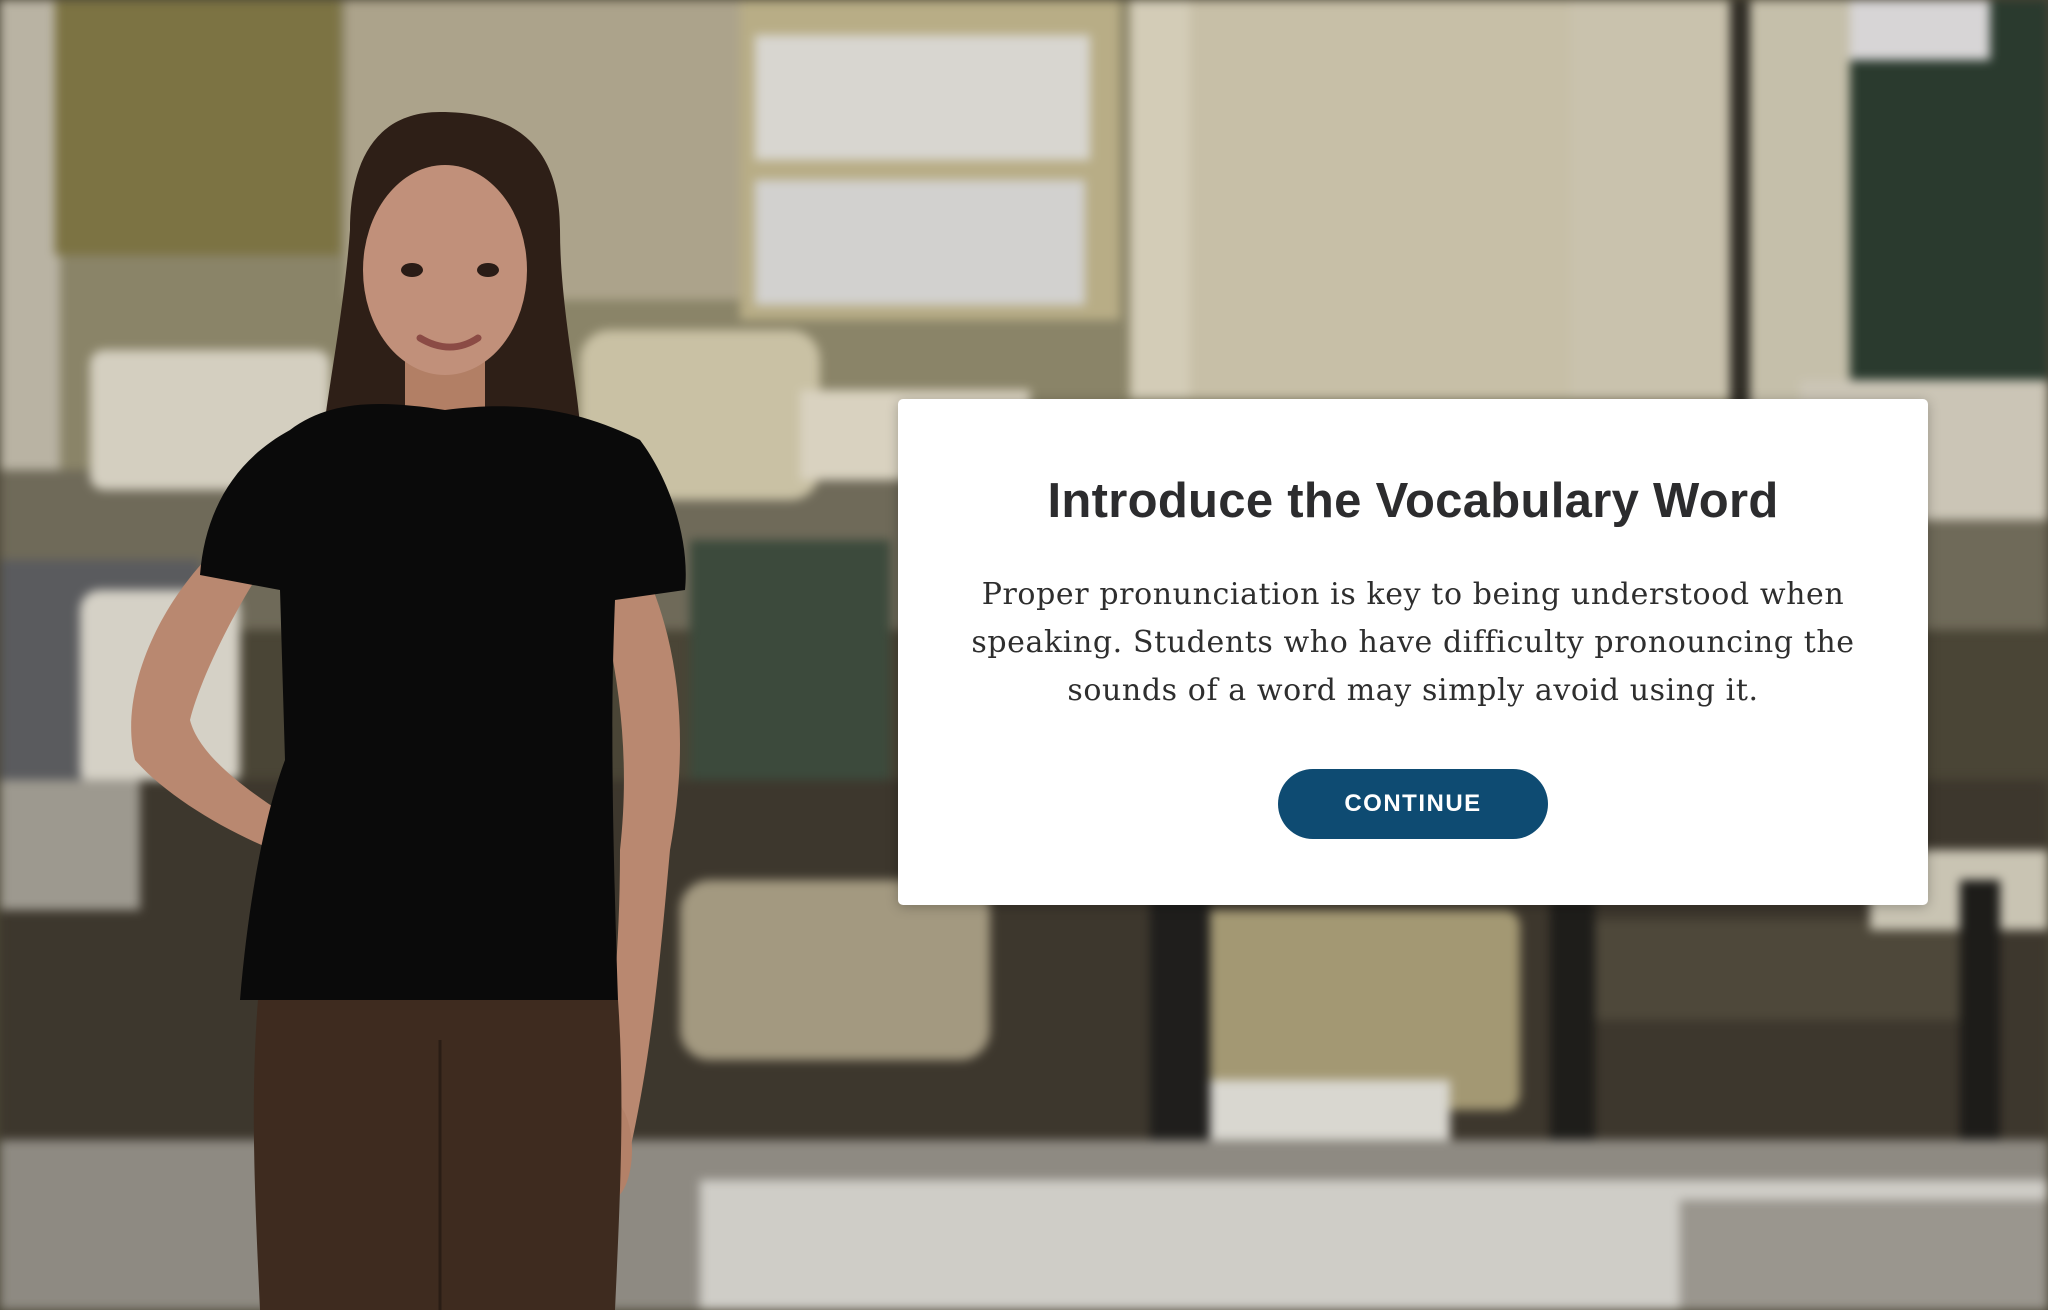  What do you see at coordinates (1413, 501) in the screenshot?
I see `dialog-title: Introduce the Vocabulary Word` at bounding box center [1413, 501].